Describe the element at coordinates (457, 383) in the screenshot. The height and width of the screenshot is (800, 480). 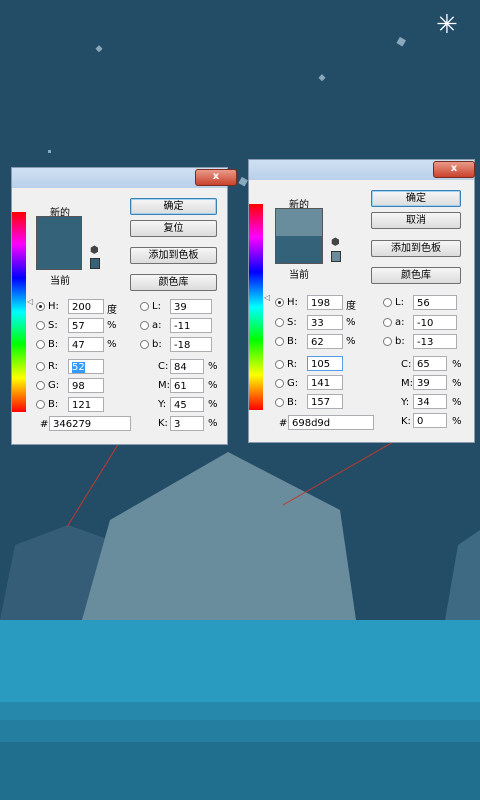
I see `m-unit: %` at that location.